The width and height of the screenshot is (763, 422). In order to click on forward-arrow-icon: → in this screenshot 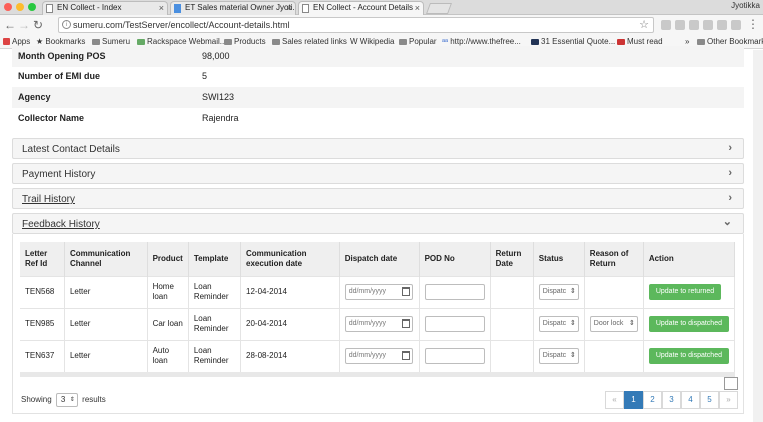, I will do `click(24, 25)`.